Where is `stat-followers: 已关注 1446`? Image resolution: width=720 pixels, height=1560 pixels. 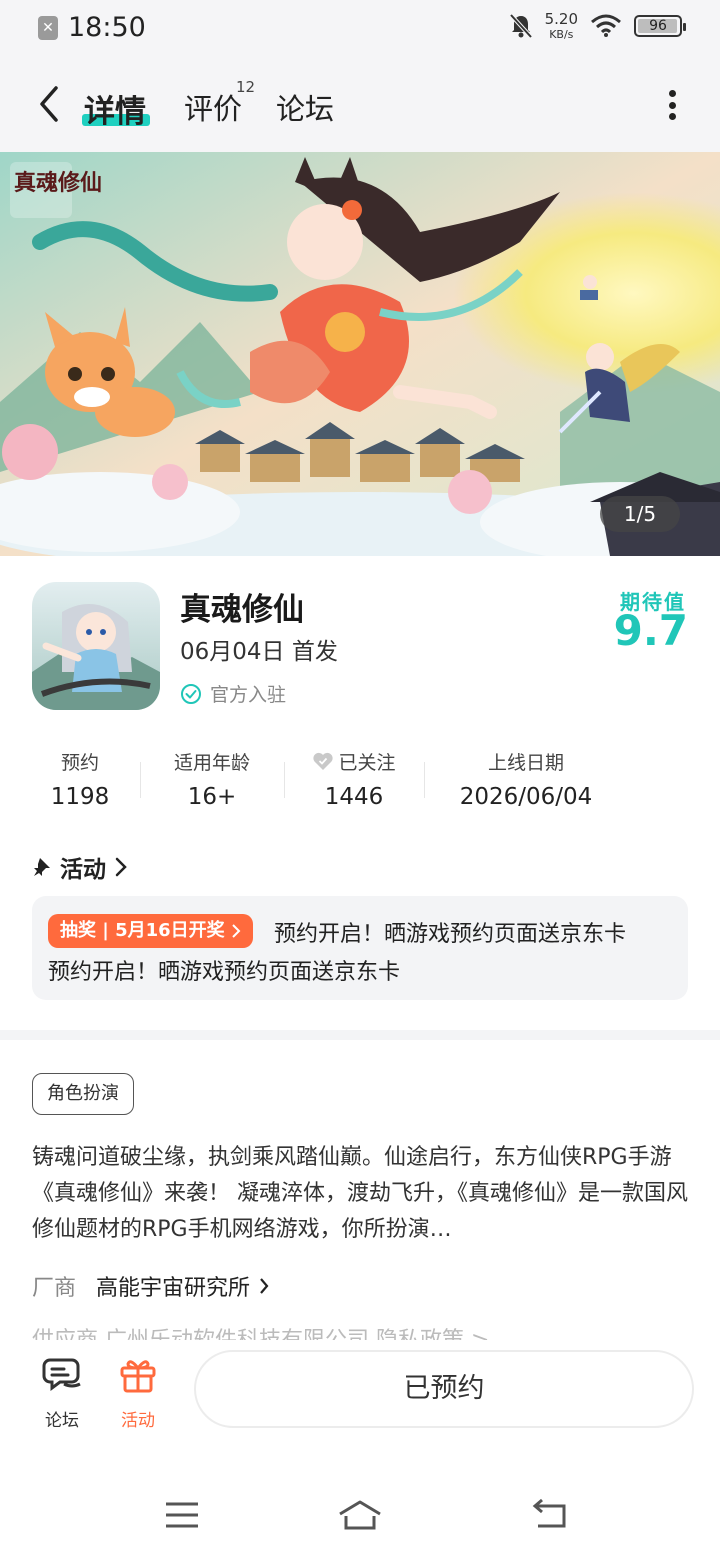 stat-followers: 已关注 1446 is located at coordinates (354, 779).